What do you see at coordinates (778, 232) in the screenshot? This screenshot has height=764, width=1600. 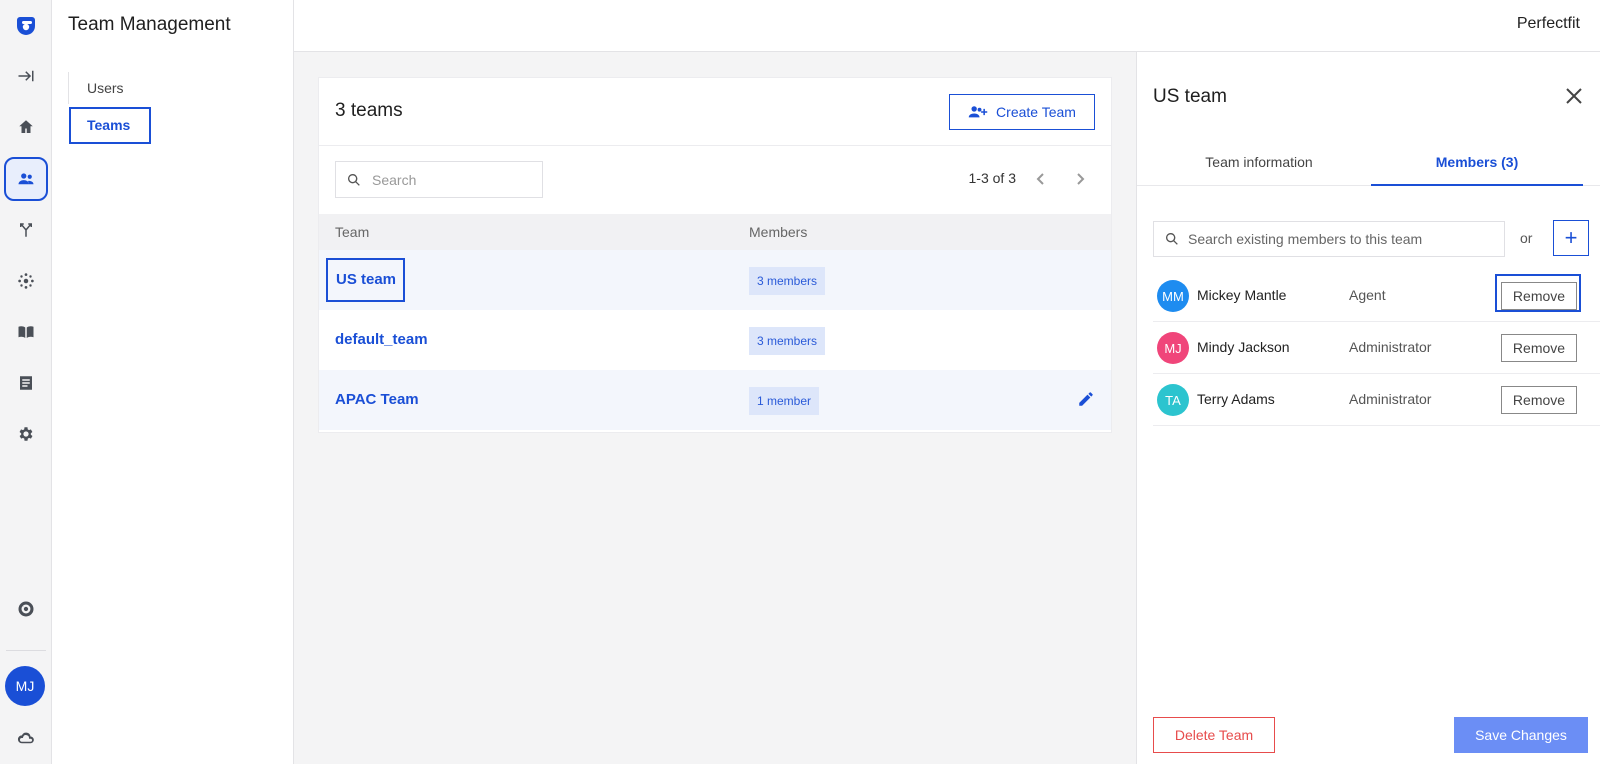 I see `column-header-members: Members` at bounding box center [778, 232].